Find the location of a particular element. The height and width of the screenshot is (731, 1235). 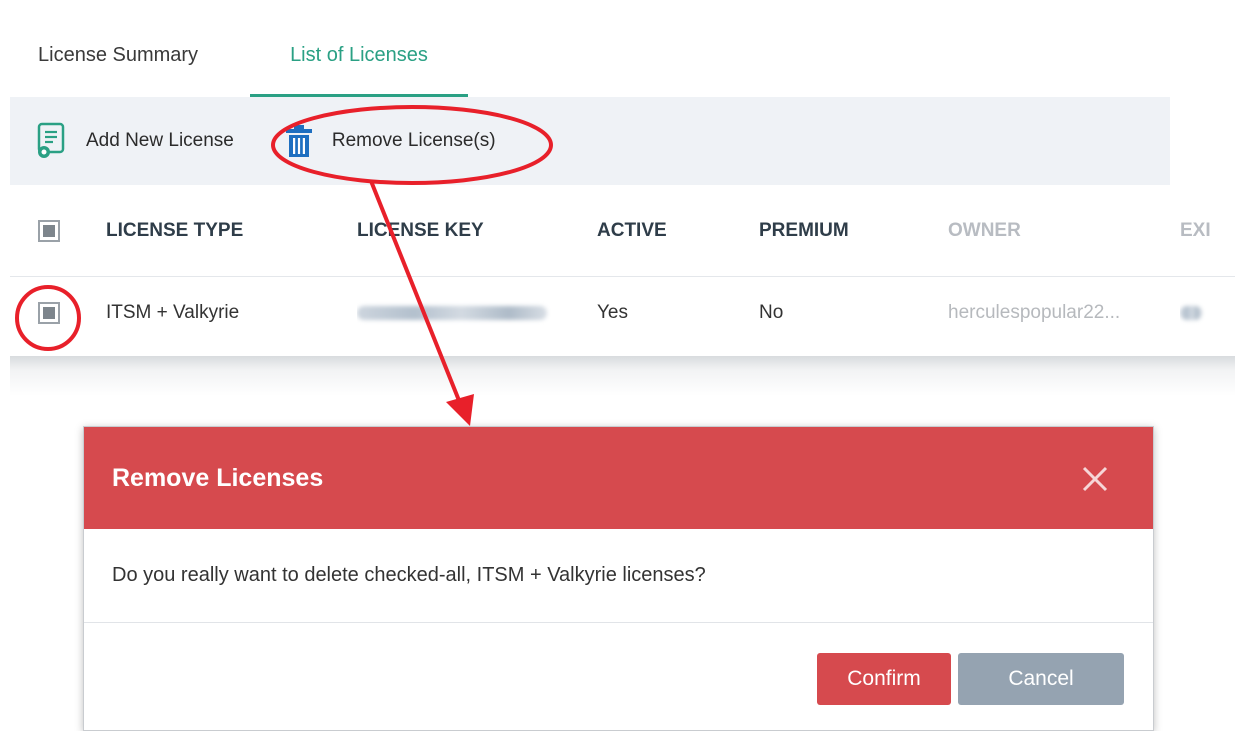

remove-licenses-button: Remove License(s) is located at coordinates (390, 141).